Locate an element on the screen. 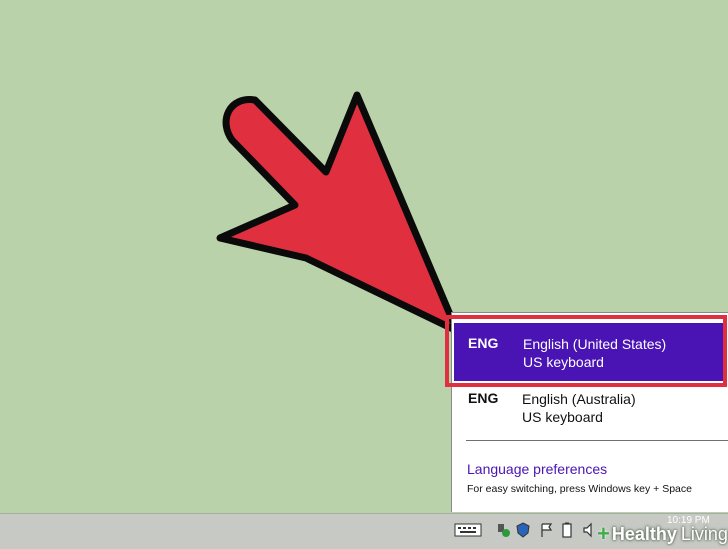 Image resolution: width=728 pixels, height=549 pixels. network-icon is located at coordinates (503, 530).